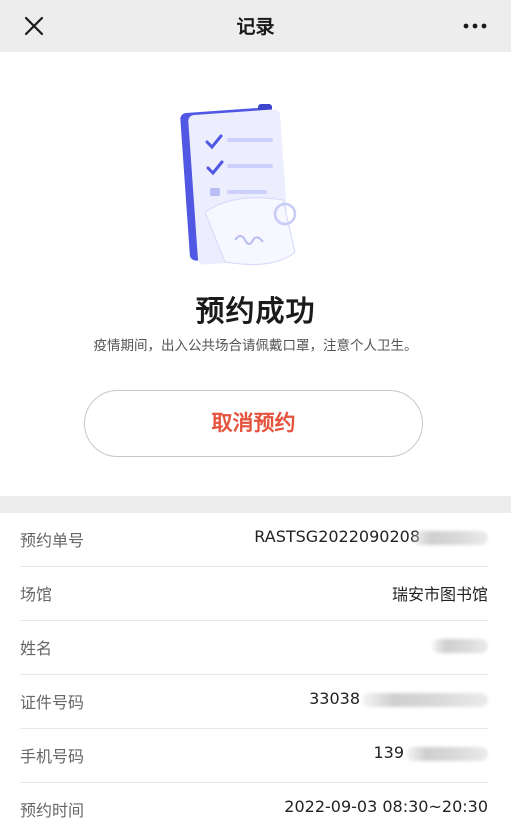 The width and height of the screenshot is (511, 824). I want to click on close-icon, so click(34, 26).